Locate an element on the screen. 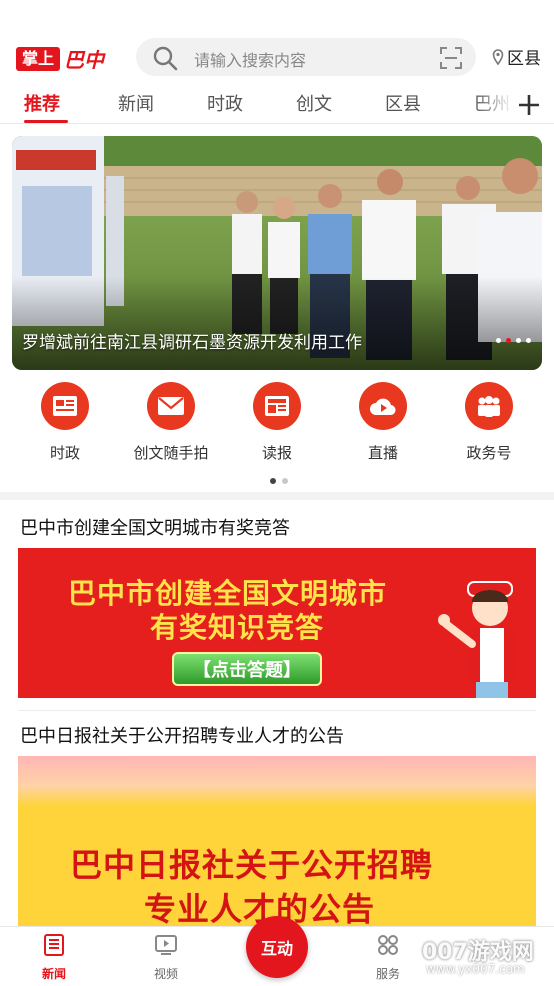  app-header: 掌上 巴中 请输入搜索内容 区县 is located at coordinates (277, 56).